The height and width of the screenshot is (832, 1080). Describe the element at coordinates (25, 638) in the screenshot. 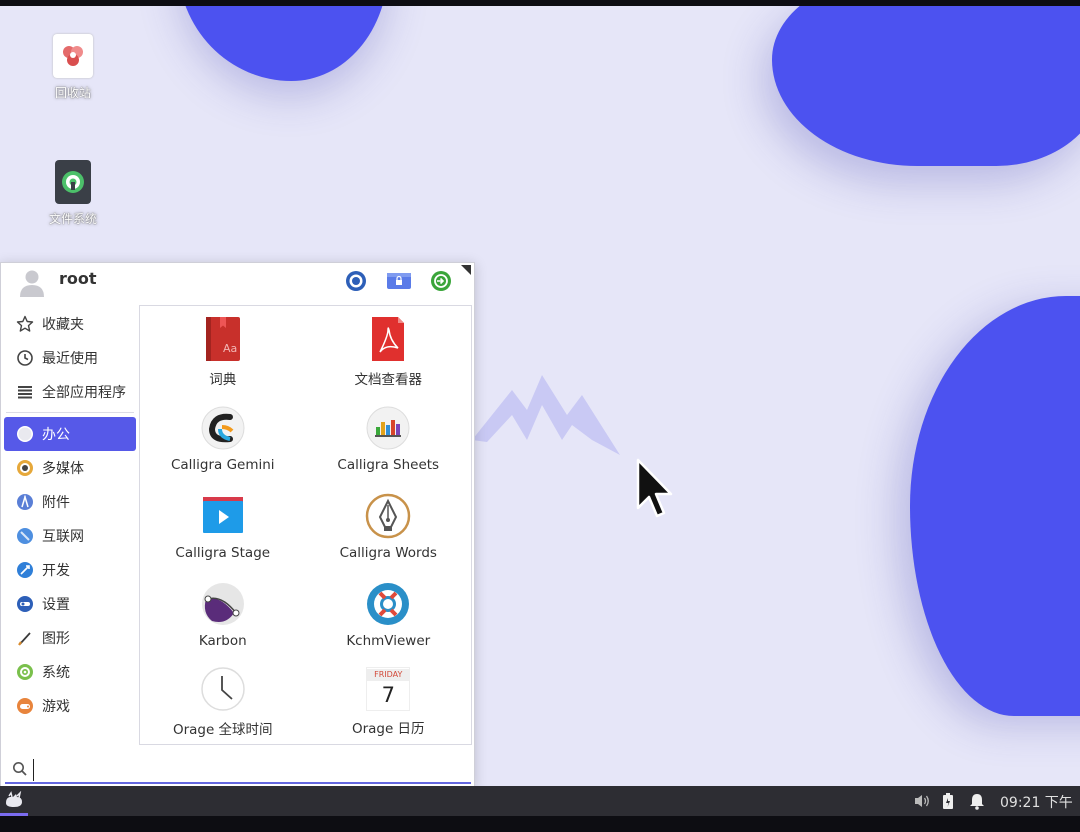

I see `graphics-icon` at that location.